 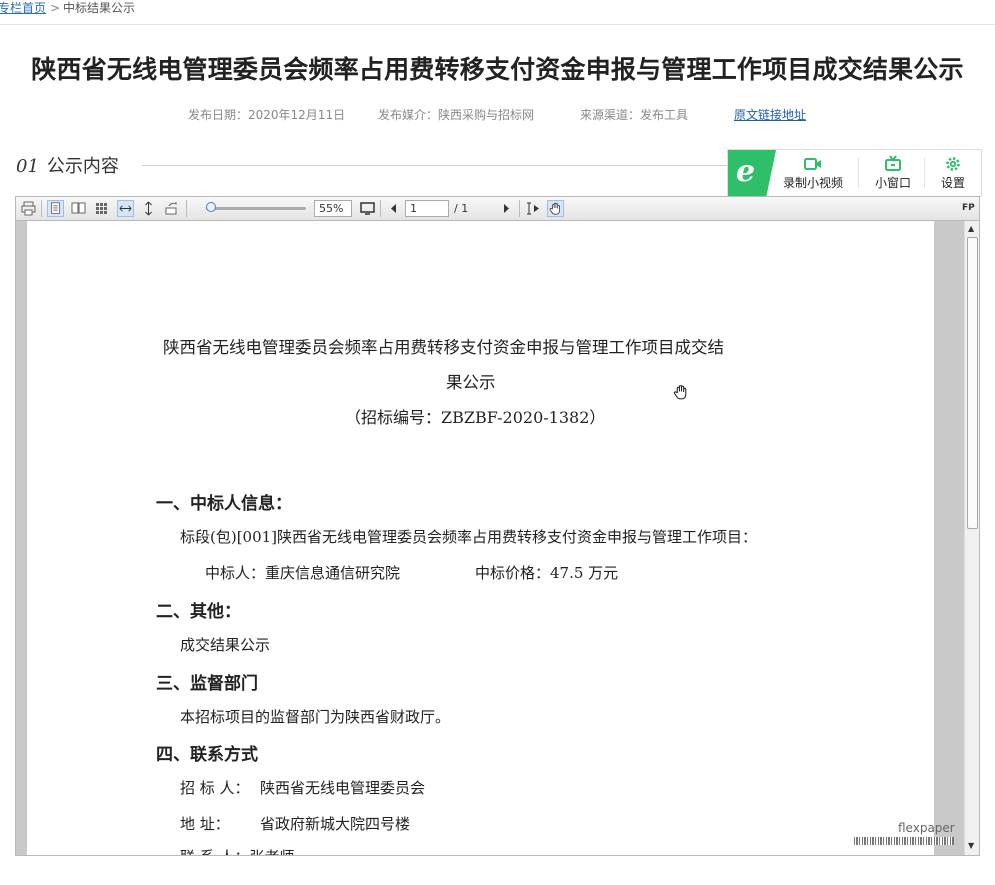 What do you see at coordinates (333, 208) in the screenshot?
I see `zoom-level-input: 55%` at bounding box center [333, 208].